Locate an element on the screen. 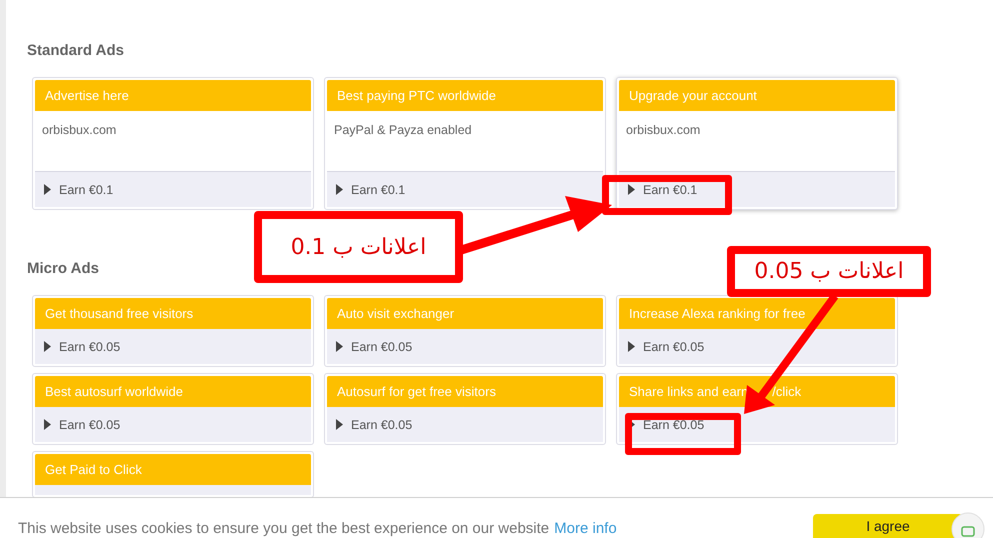 This screenshot has height=538, width=993. ad-card: Auto visit exchanger Earn €0.05 is located at coordinates (465, 331).